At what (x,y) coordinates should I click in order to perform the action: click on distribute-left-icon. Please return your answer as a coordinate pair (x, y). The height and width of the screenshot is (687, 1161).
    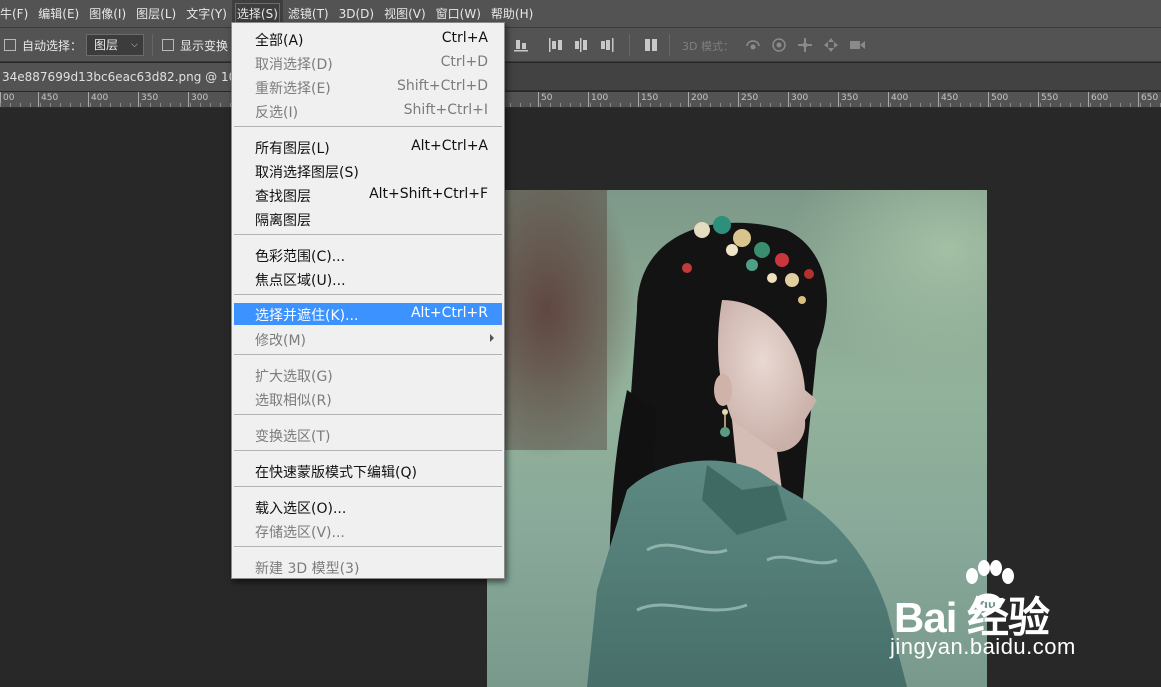
    Looking at the image, I should click on (555, 45).